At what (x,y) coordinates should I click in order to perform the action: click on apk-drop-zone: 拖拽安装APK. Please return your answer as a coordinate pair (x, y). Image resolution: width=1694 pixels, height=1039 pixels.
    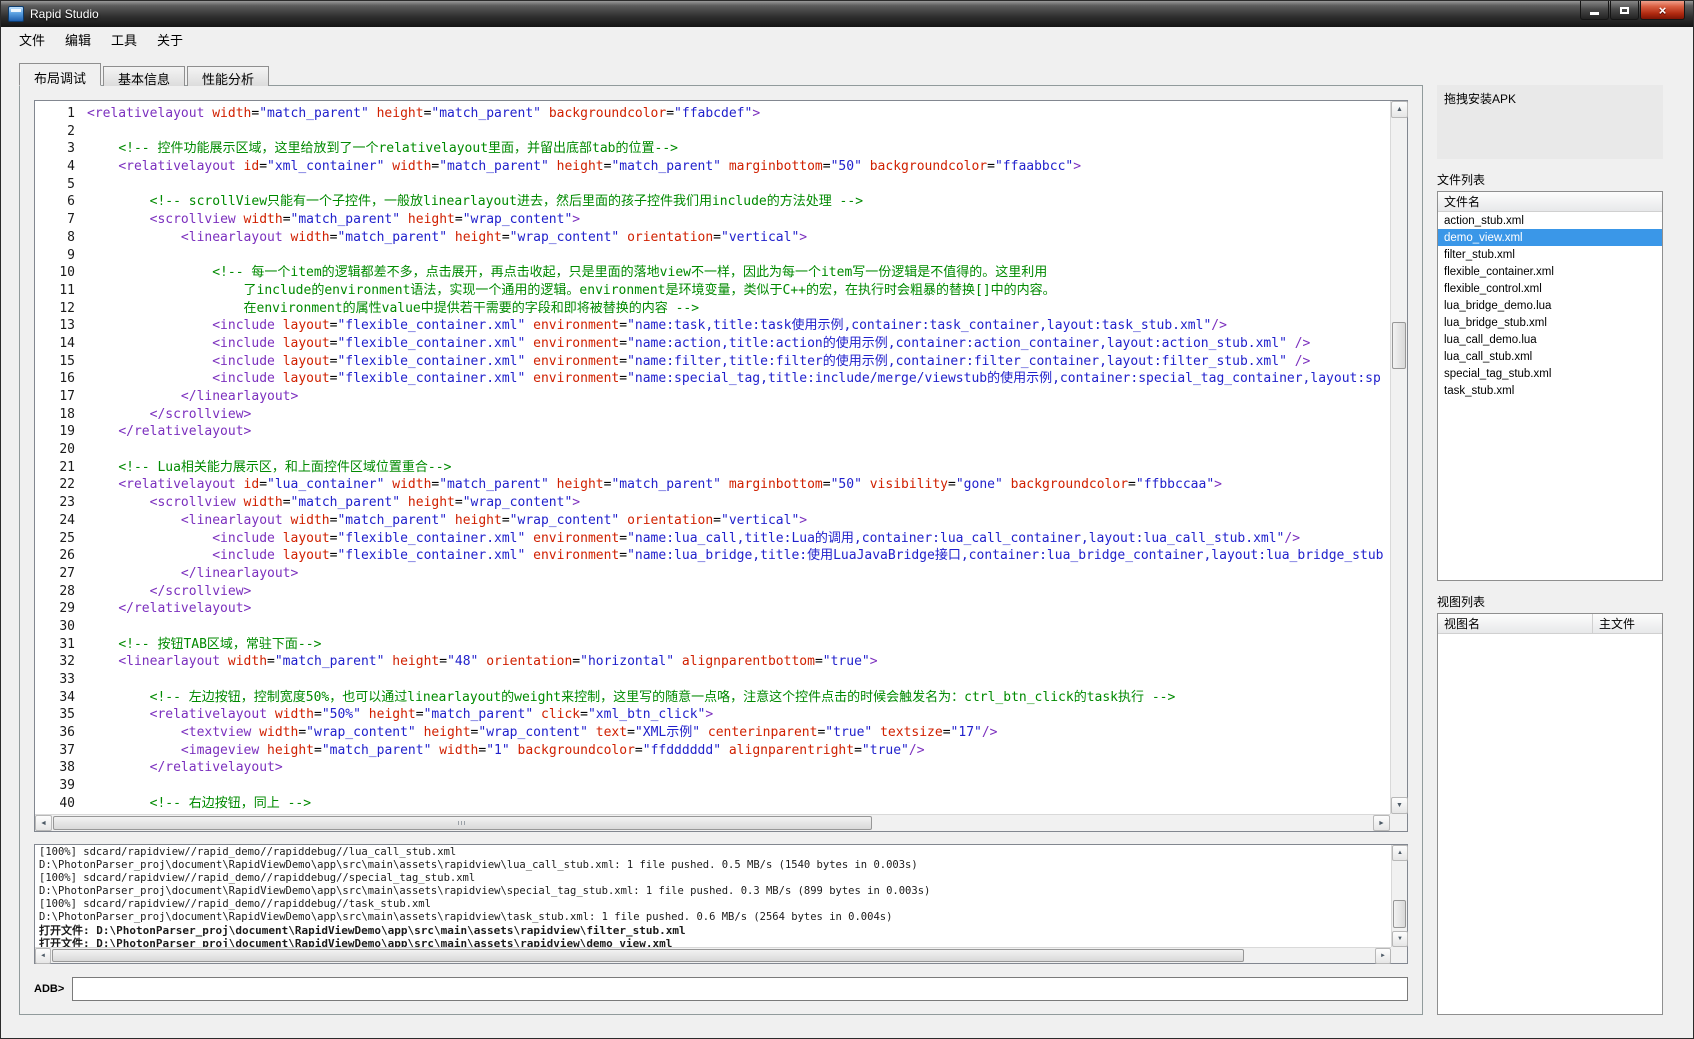
    Looking at the image, I should click on (1550, 122).